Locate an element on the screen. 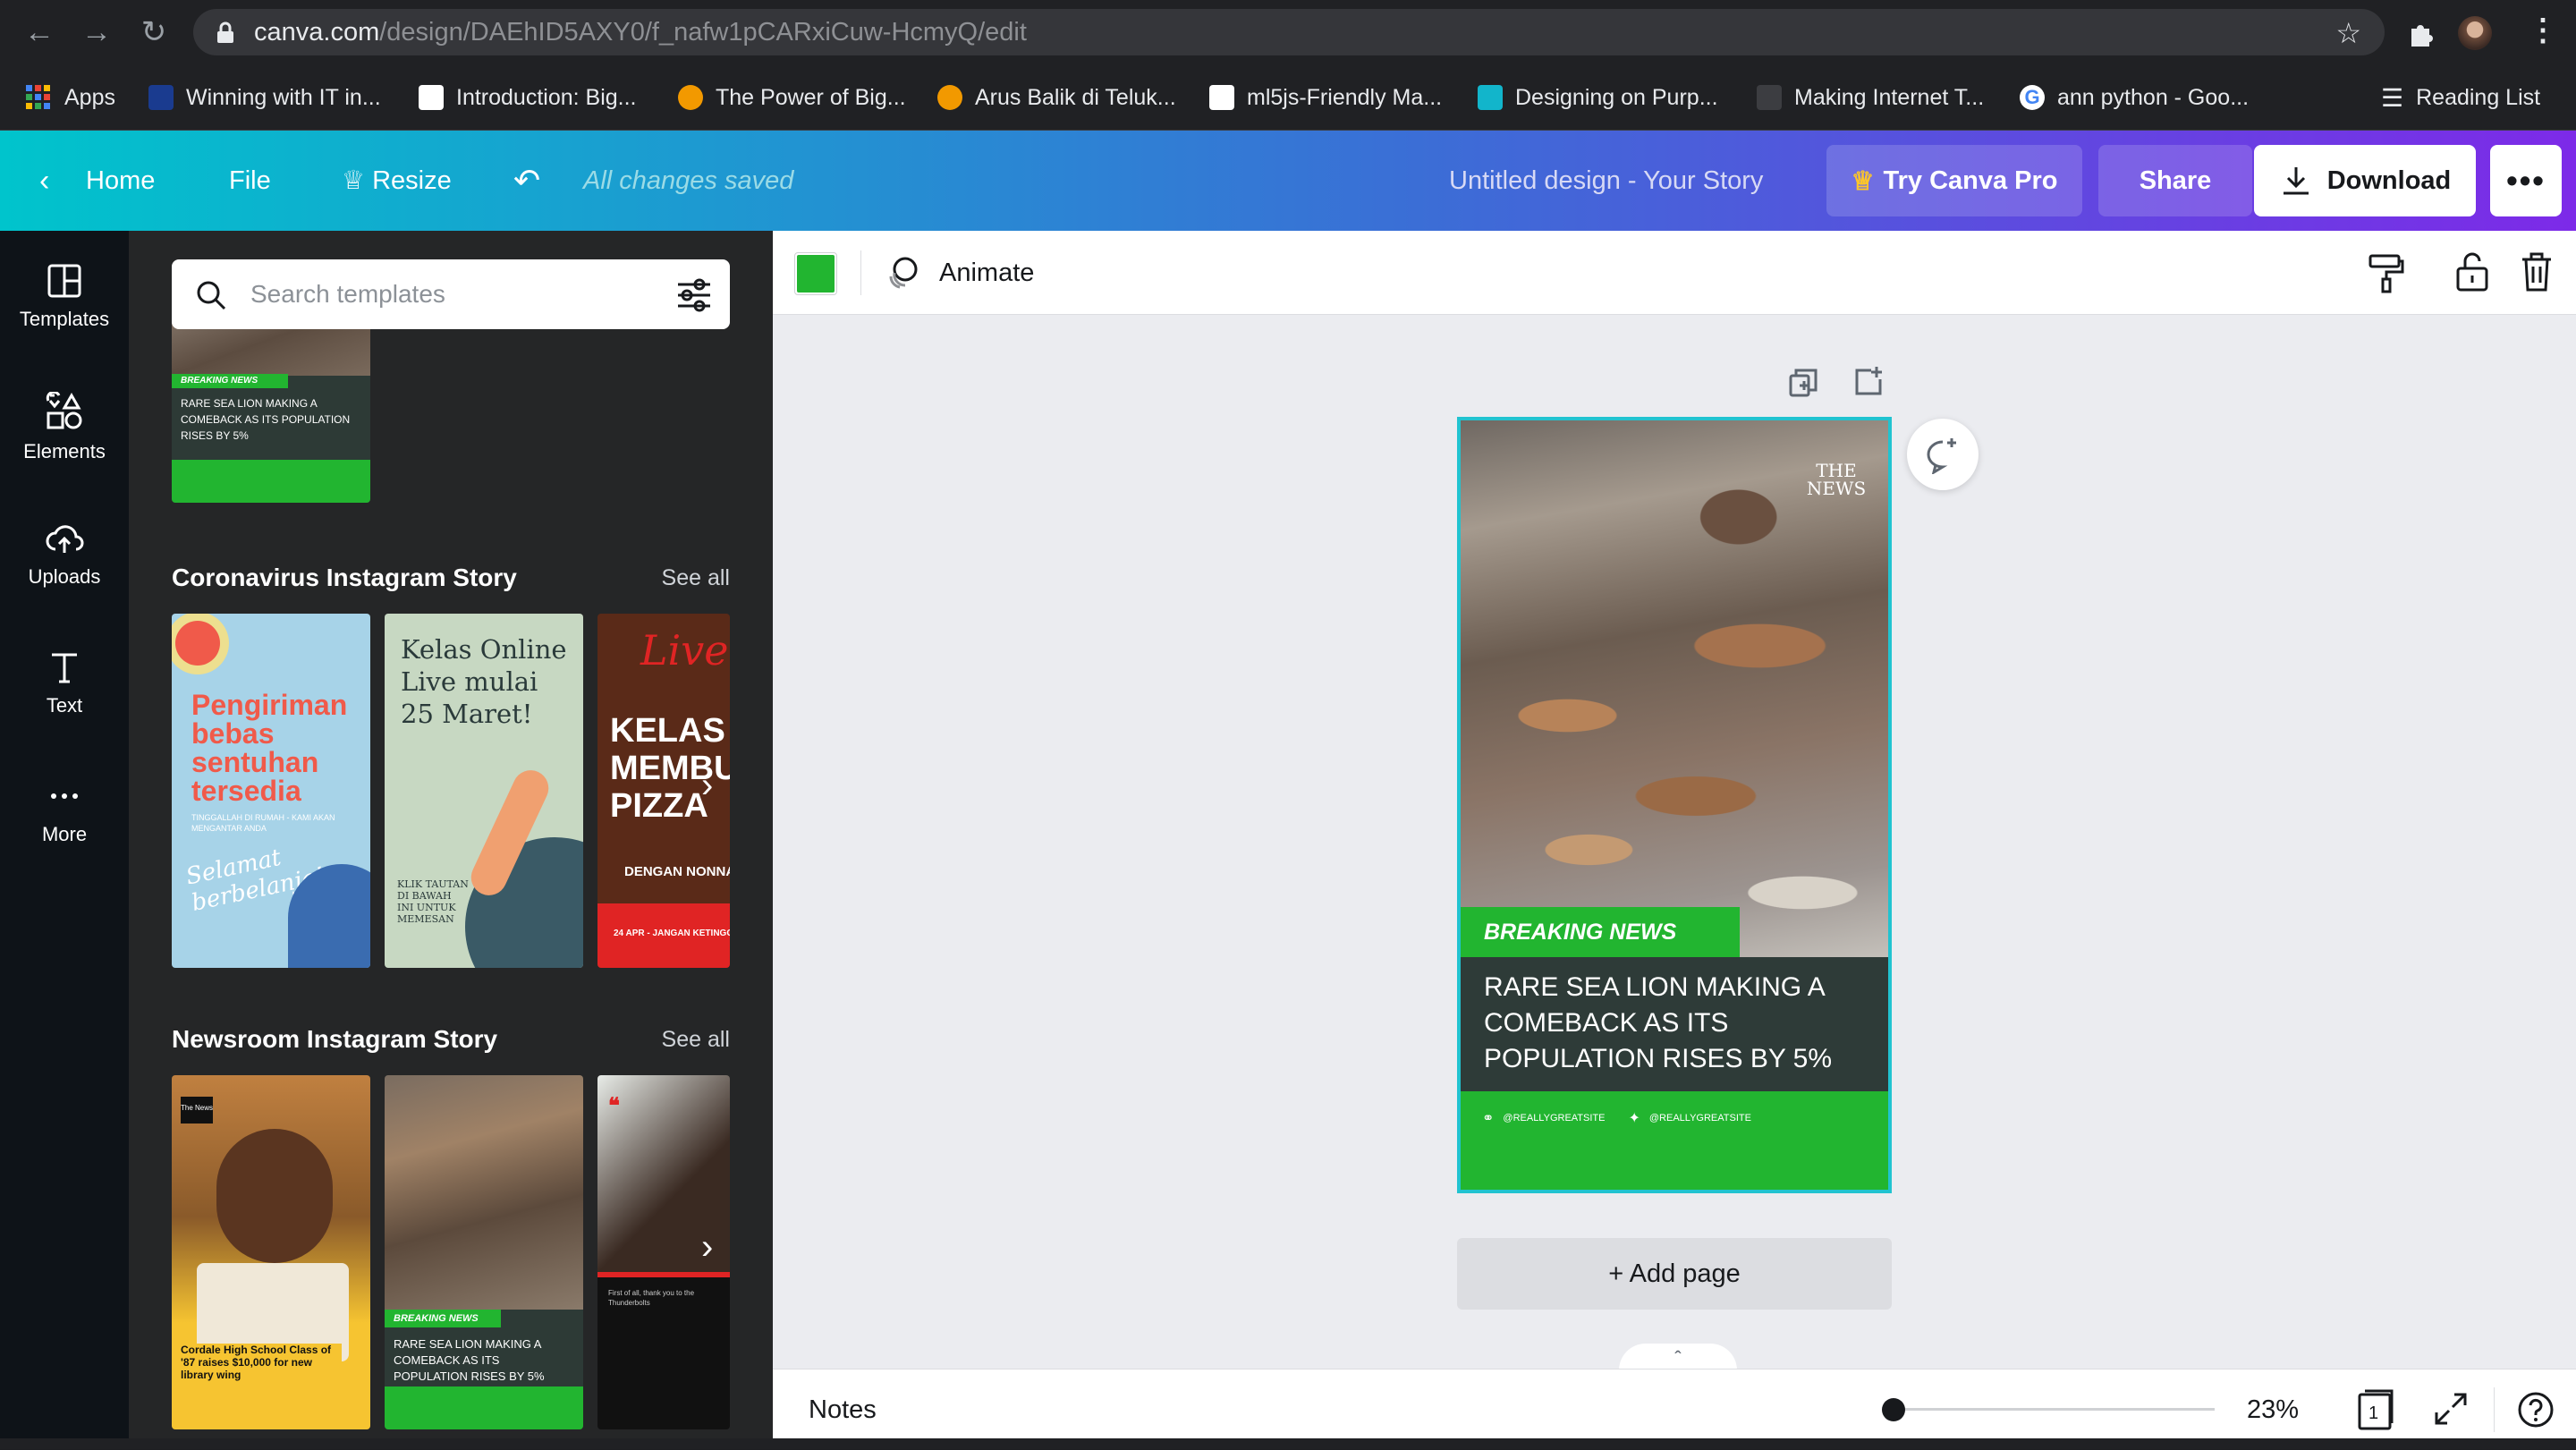 The width and height of the screenshot is (2576, 1450). star-icon: ☆ is located at coordinates (2348, 33).